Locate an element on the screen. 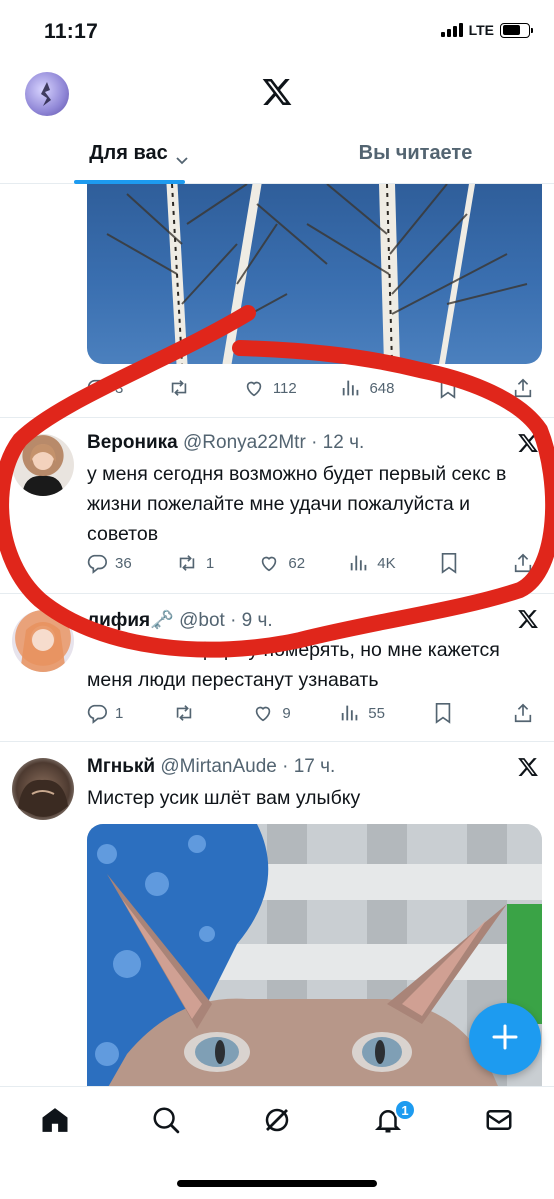  tab-following: Вы читаете is located at coordinates (415, 158).